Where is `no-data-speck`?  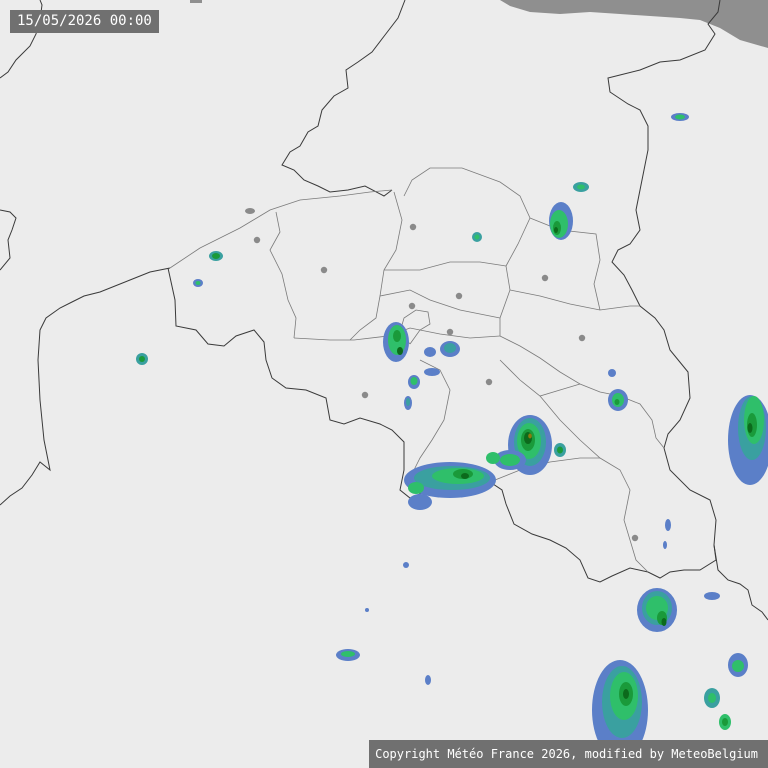
no-data-speck is located at coordinates (196, 1).